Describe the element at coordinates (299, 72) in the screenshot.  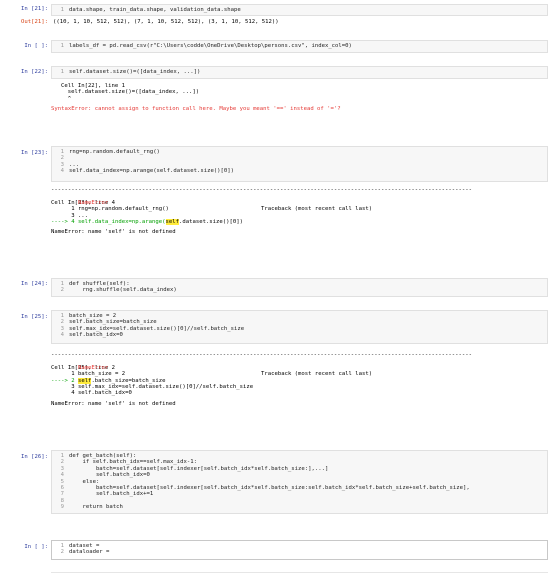
I see `code-editor: 1 self.dataset.size()=([data_index, ...])` at that location.